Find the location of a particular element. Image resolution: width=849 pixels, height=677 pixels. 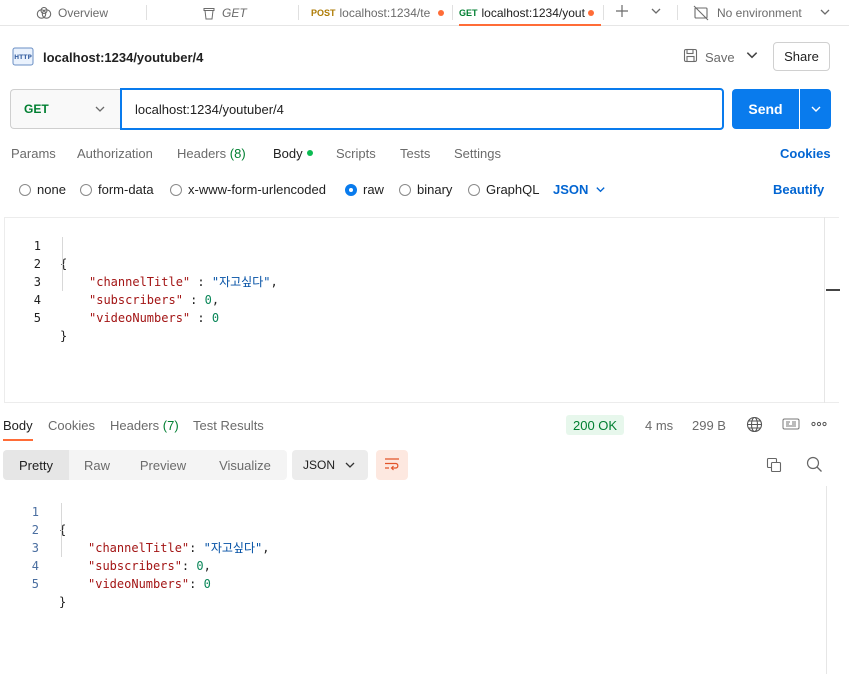

raw-format-select: JSON is located at coordinates (579, 189).